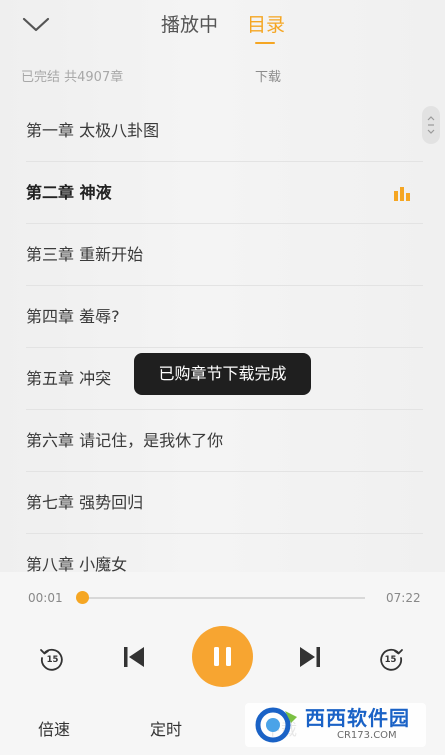 Image resolution: width=445 pixels, height=755 pixels. What do you see at coordinates (83, 597) in the screenshot?
I see `progress-thumb` at bounding box center [83, 597].